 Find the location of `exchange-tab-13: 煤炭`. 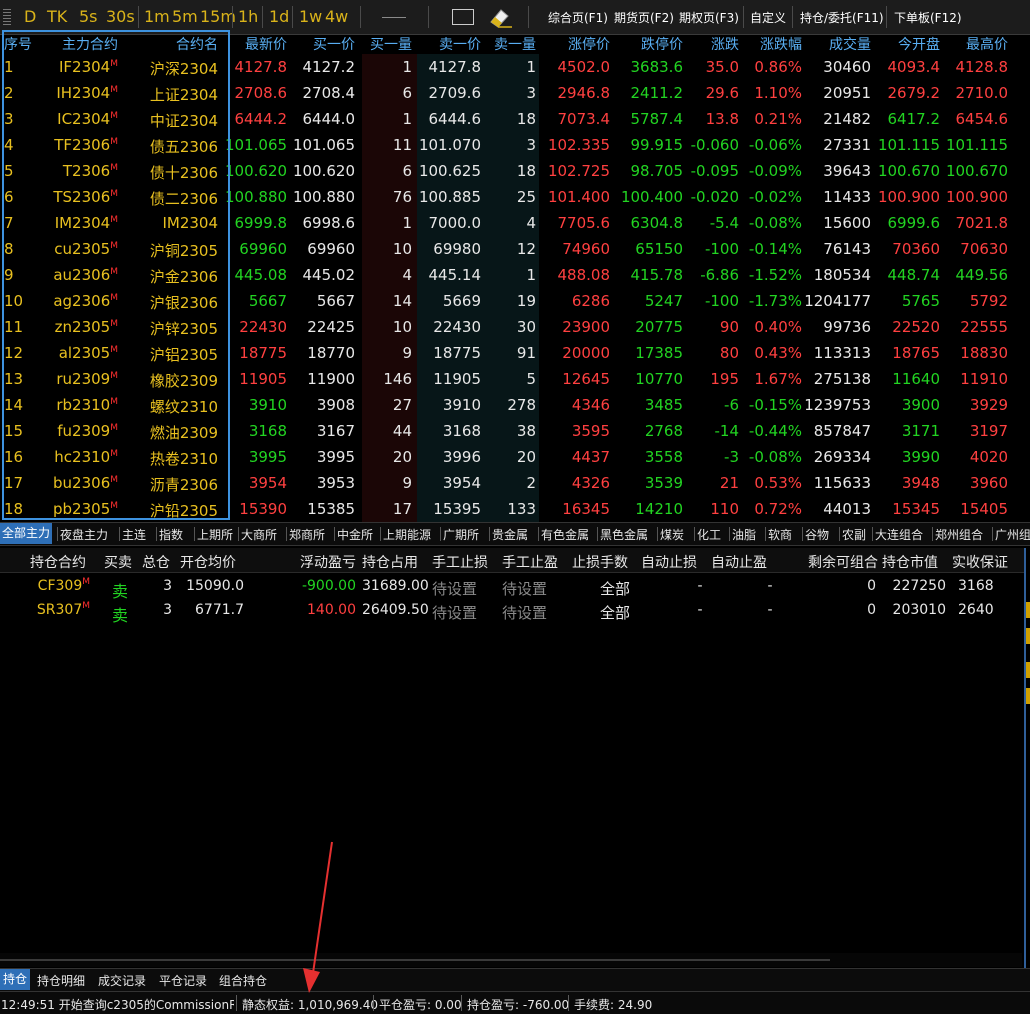

exchange-tab-13: 煤炭 is located at coordinates (672, 534).